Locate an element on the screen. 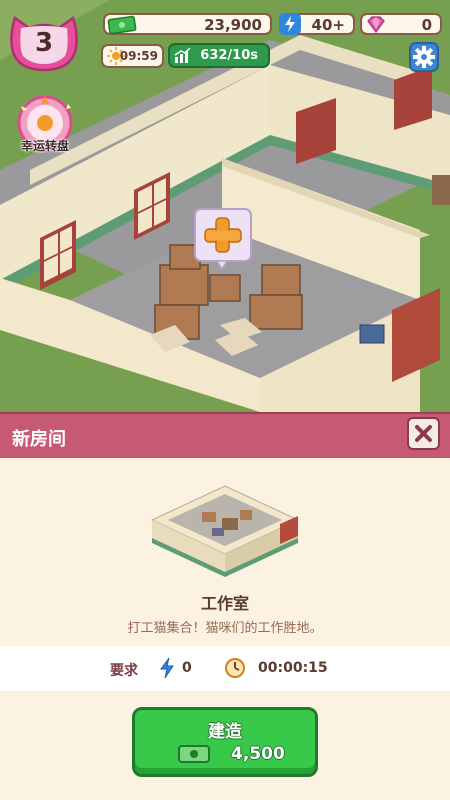 This screenshot has height=800, width=450. plus-icon is located at coordinates (223, 239).